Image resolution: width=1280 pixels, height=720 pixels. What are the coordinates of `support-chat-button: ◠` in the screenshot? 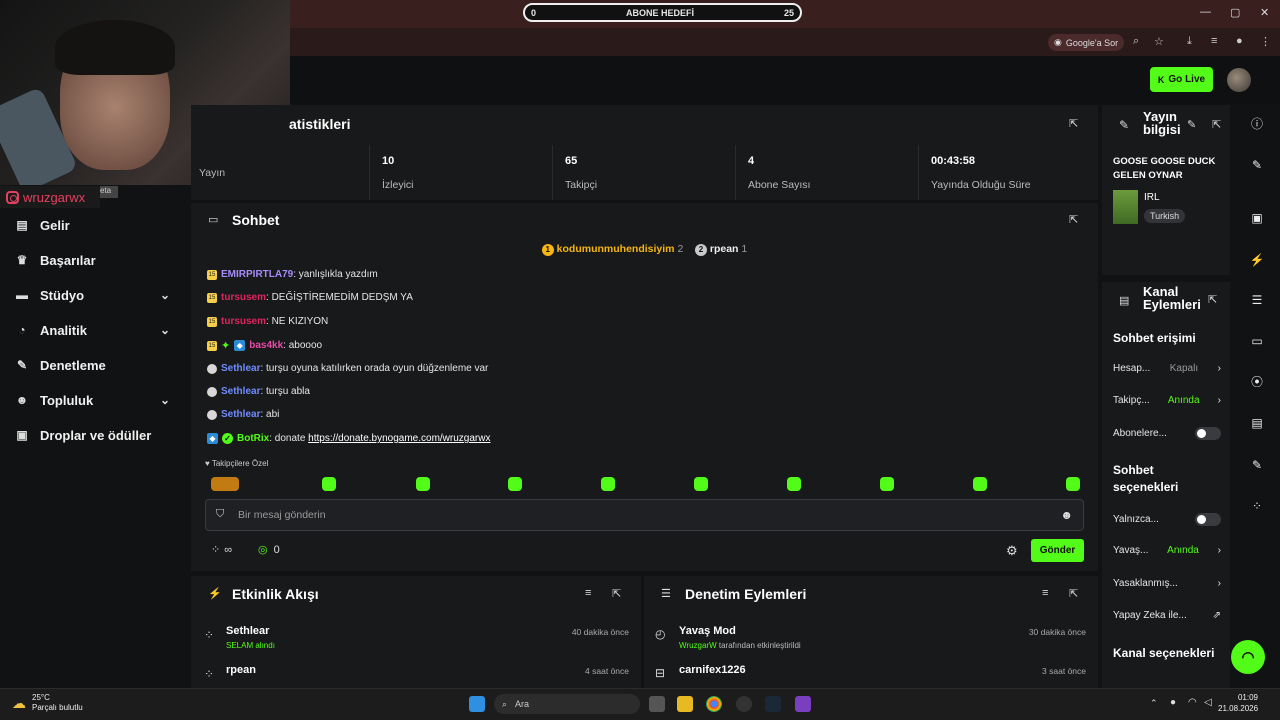 It's located at (1248, 657).